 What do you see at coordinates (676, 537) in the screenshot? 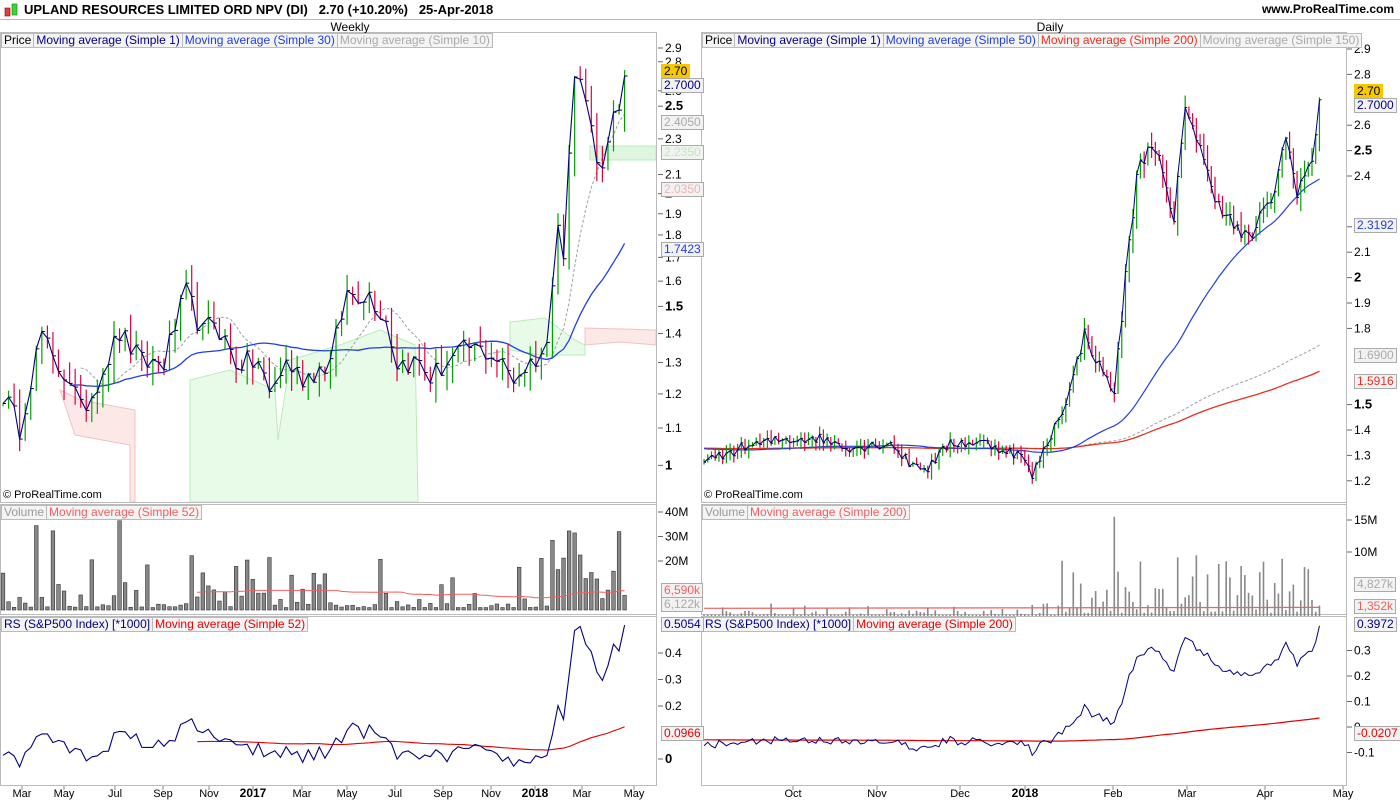
I see `weekly-volume-tick-label: 30M` at bounding box center [676, 537].